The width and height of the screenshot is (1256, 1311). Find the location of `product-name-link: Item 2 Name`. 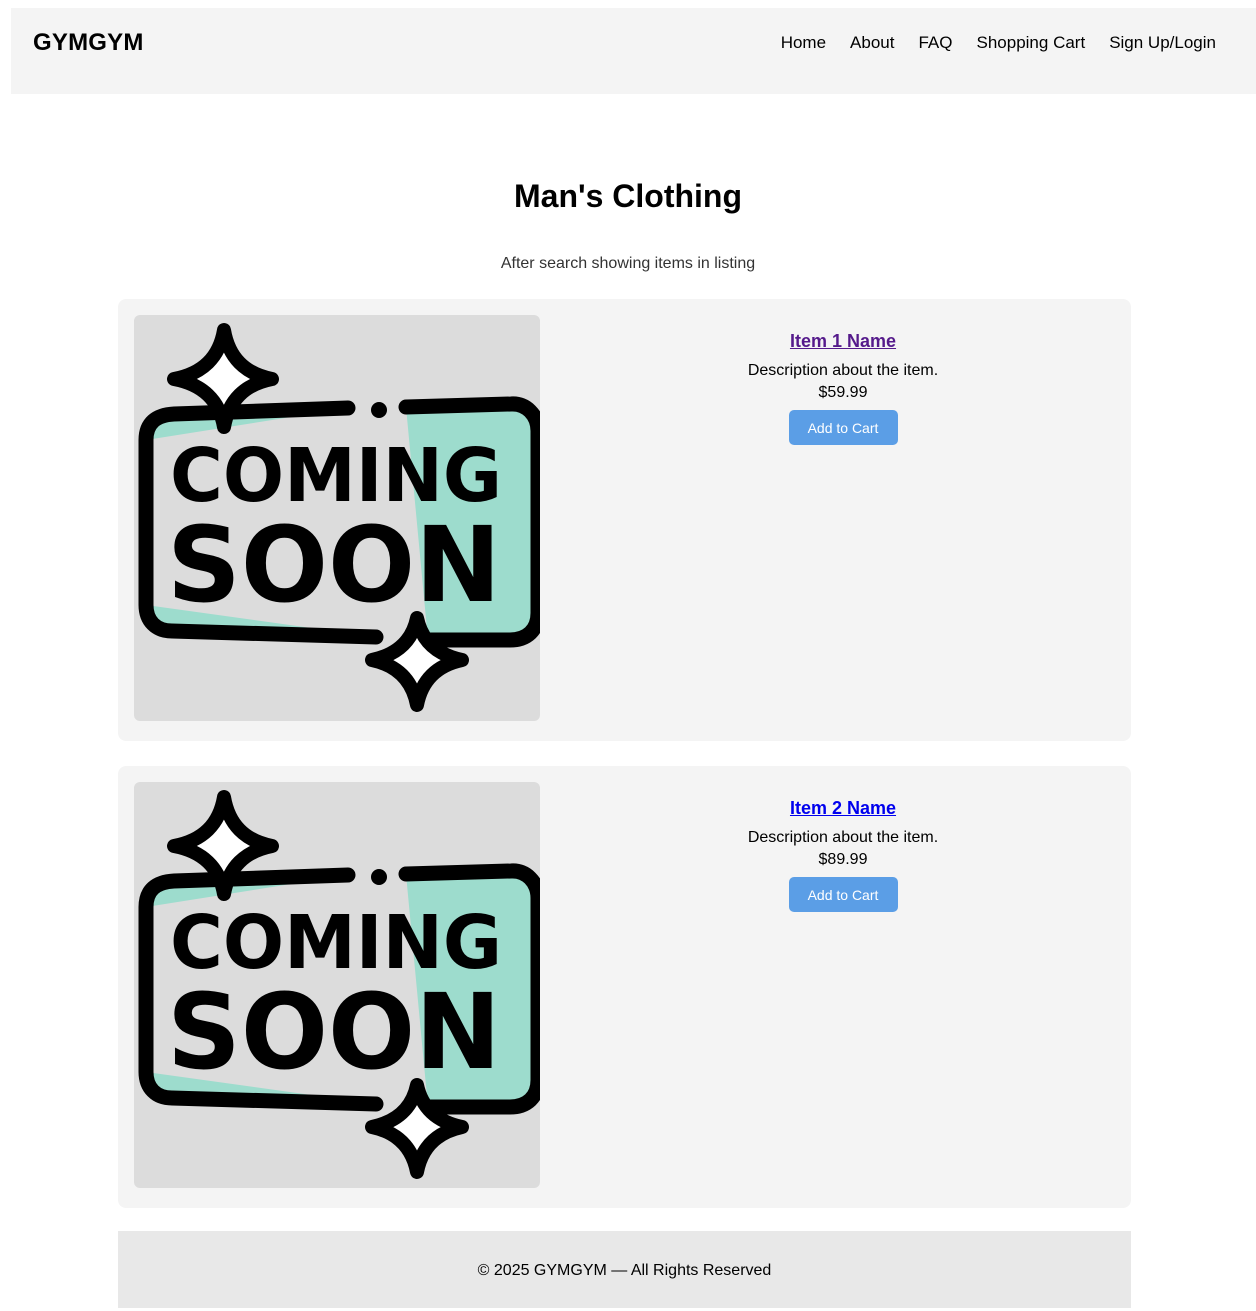

product-name-link: Item 2 Name is located at coordinates (843, 808).